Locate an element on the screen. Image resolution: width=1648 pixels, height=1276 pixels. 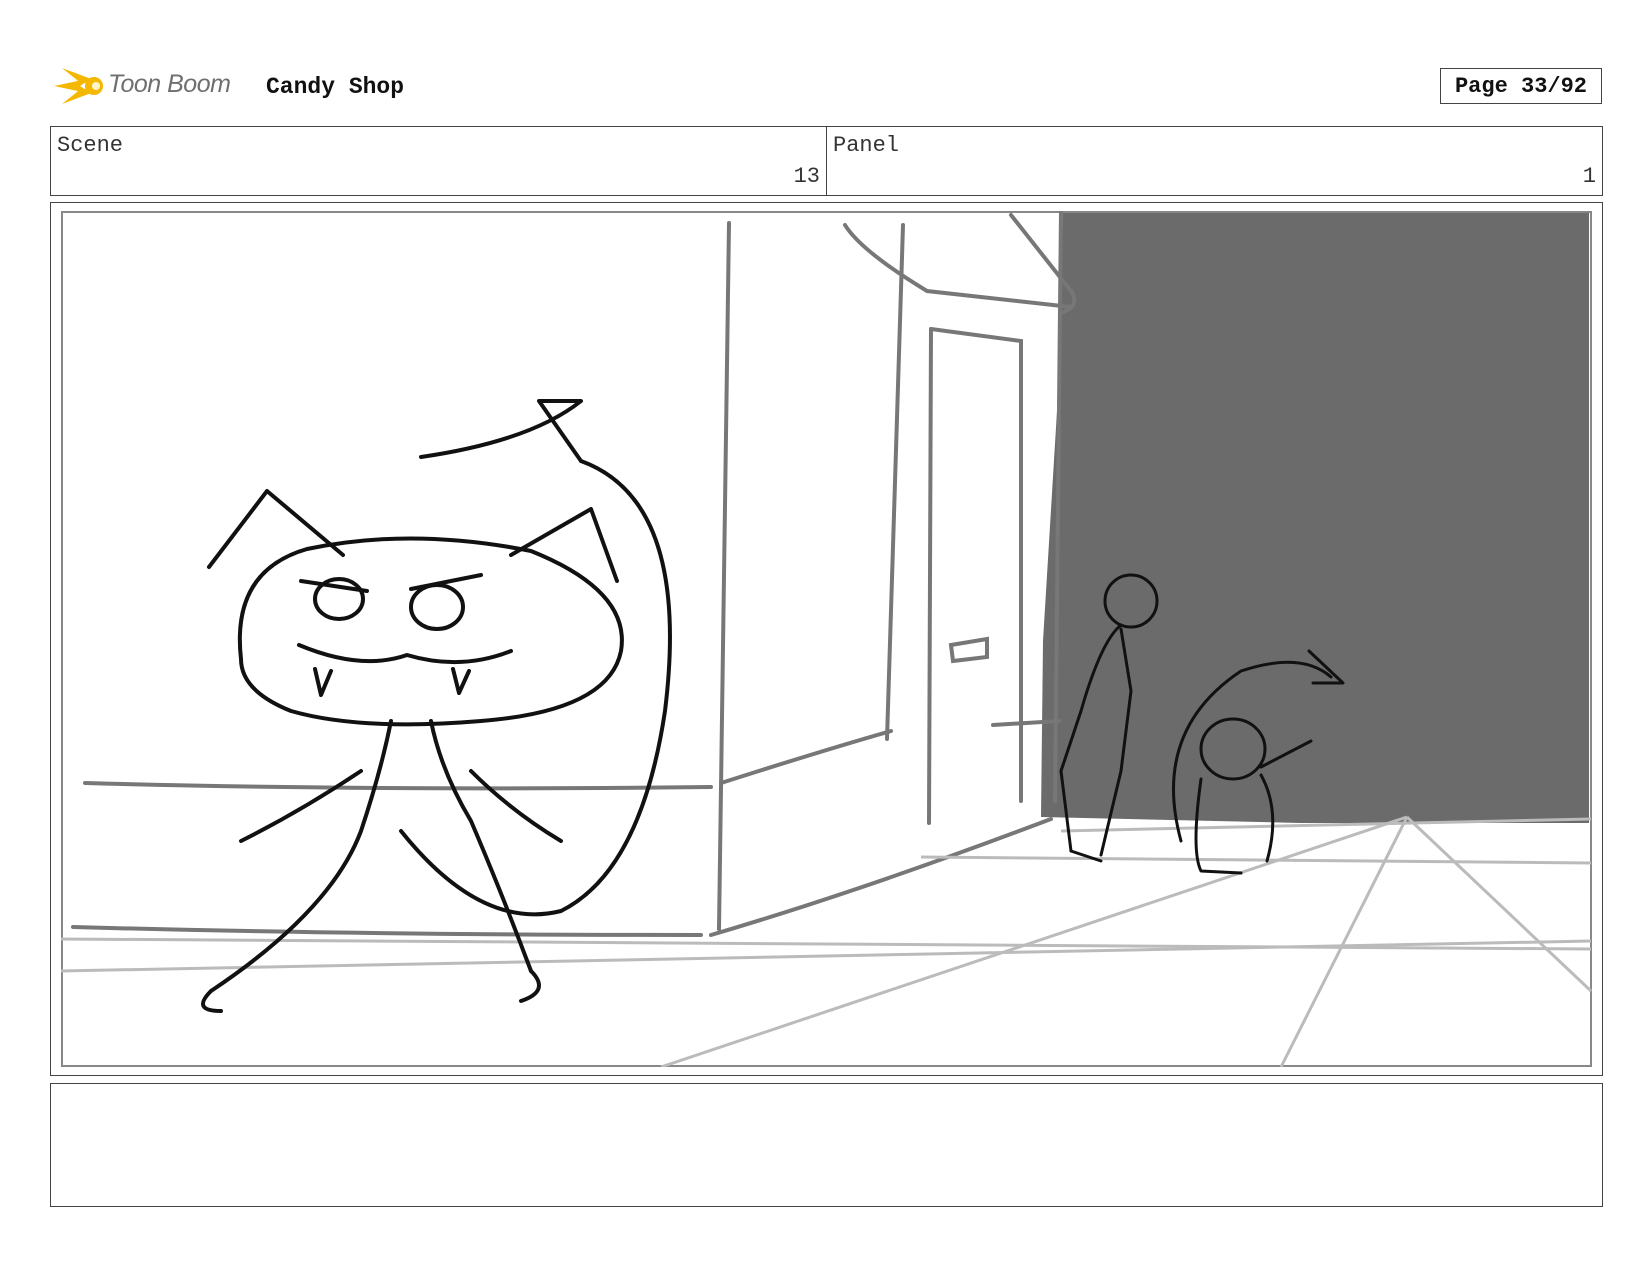
project-title: Candy Shop is located at coordinates (335, 87).